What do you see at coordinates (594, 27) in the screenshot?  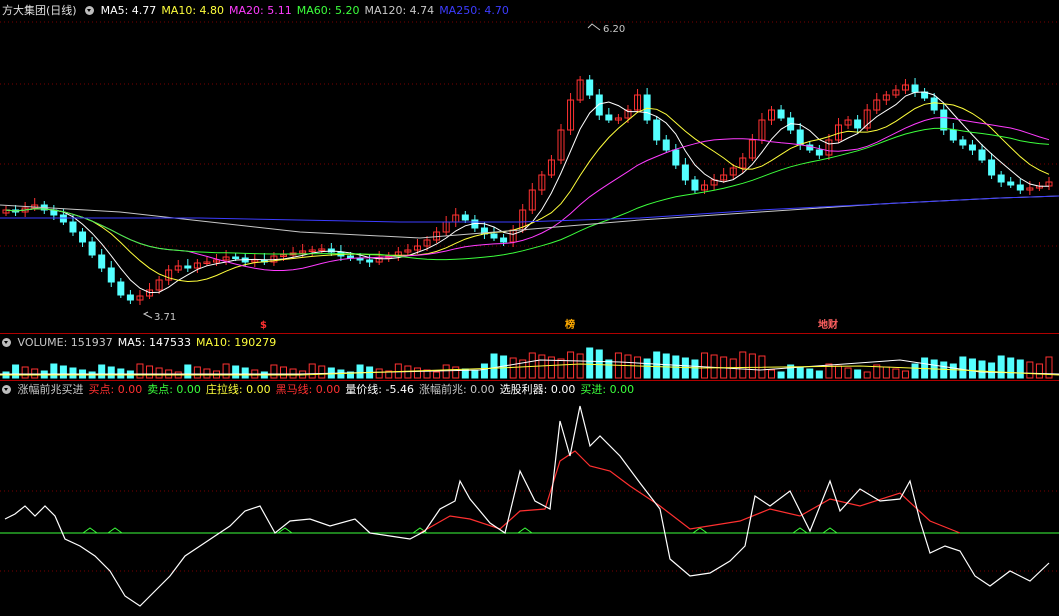 I see `high-pointer` at bounding box center [594, 27].